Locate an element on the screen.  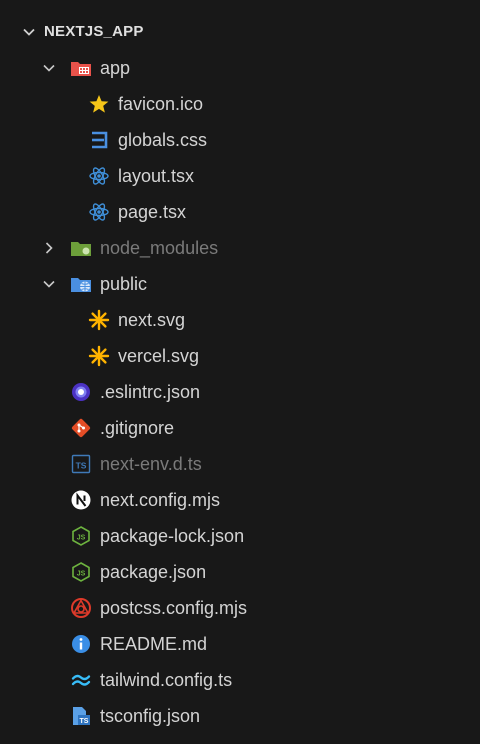
explorer-root-label: NEXTJS_APP is located at coordinates (94, 31).